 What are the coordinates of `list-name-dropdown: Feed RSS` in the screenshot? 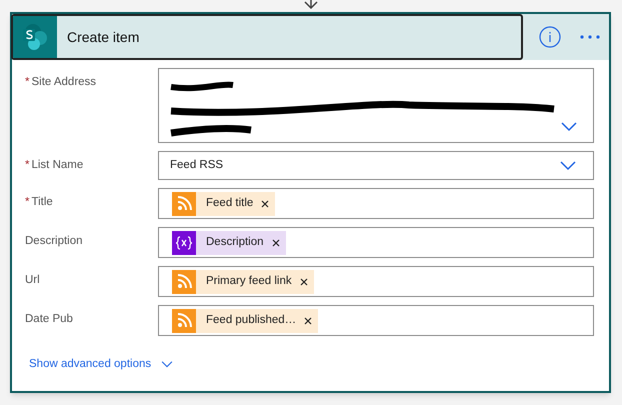 It's located at (376, 165).